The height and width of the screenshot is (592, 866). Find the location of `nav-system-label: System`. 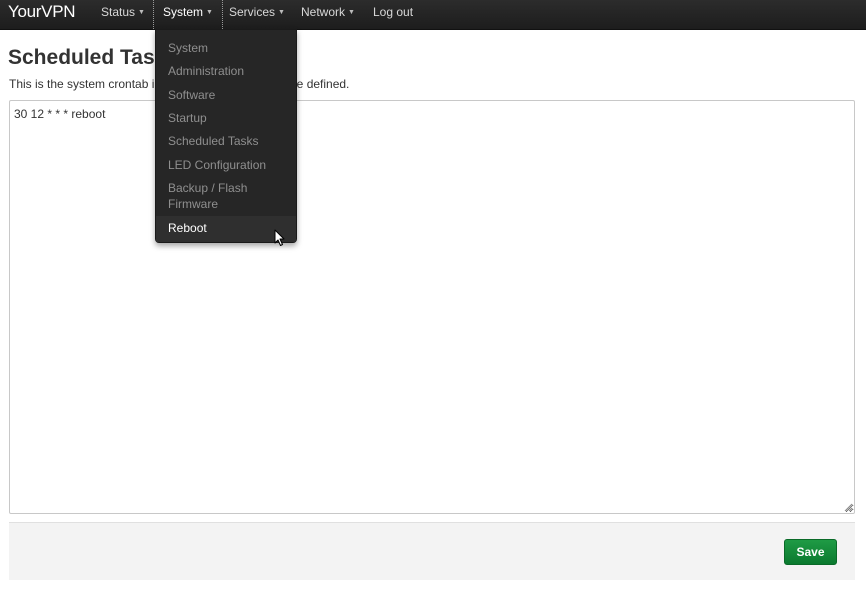

nav-system-label: System is located at coordinates (183, 12).